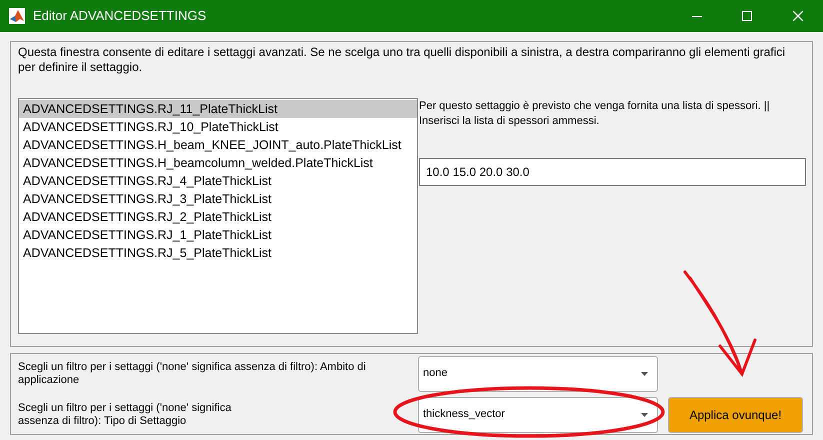 The height and width of the screenshot is (440, 823). Describe the element at coordinates (218, 253) in the screenshot. I see `list-item: ADVANCEDSETTINGS.RJ_5_PlateThickList` at that location.